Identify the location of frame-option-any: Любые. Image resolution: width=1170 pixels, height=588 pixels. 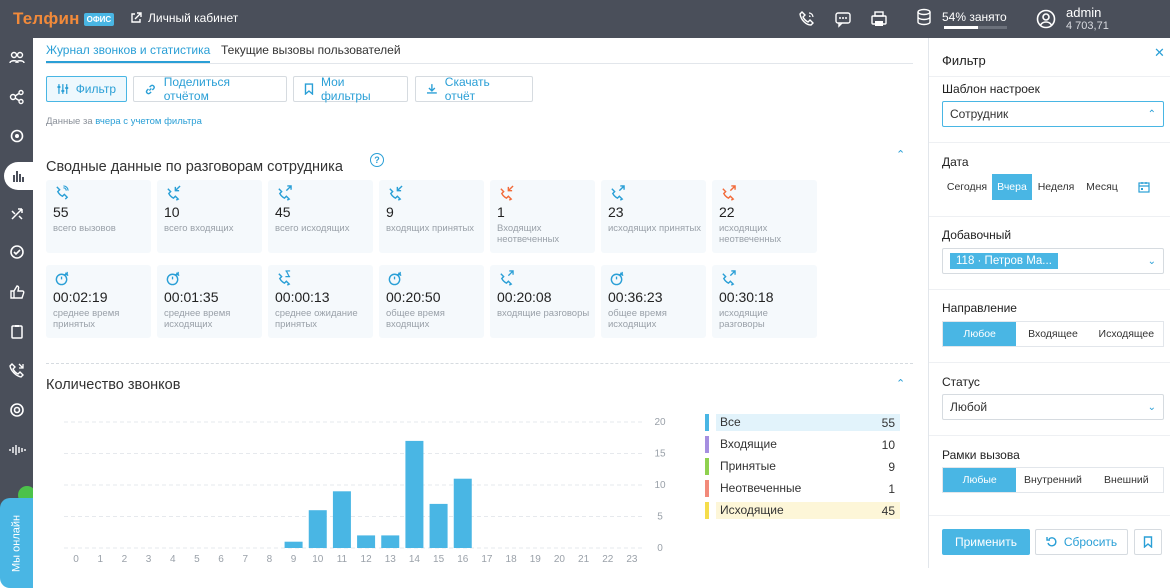
(980, 480).